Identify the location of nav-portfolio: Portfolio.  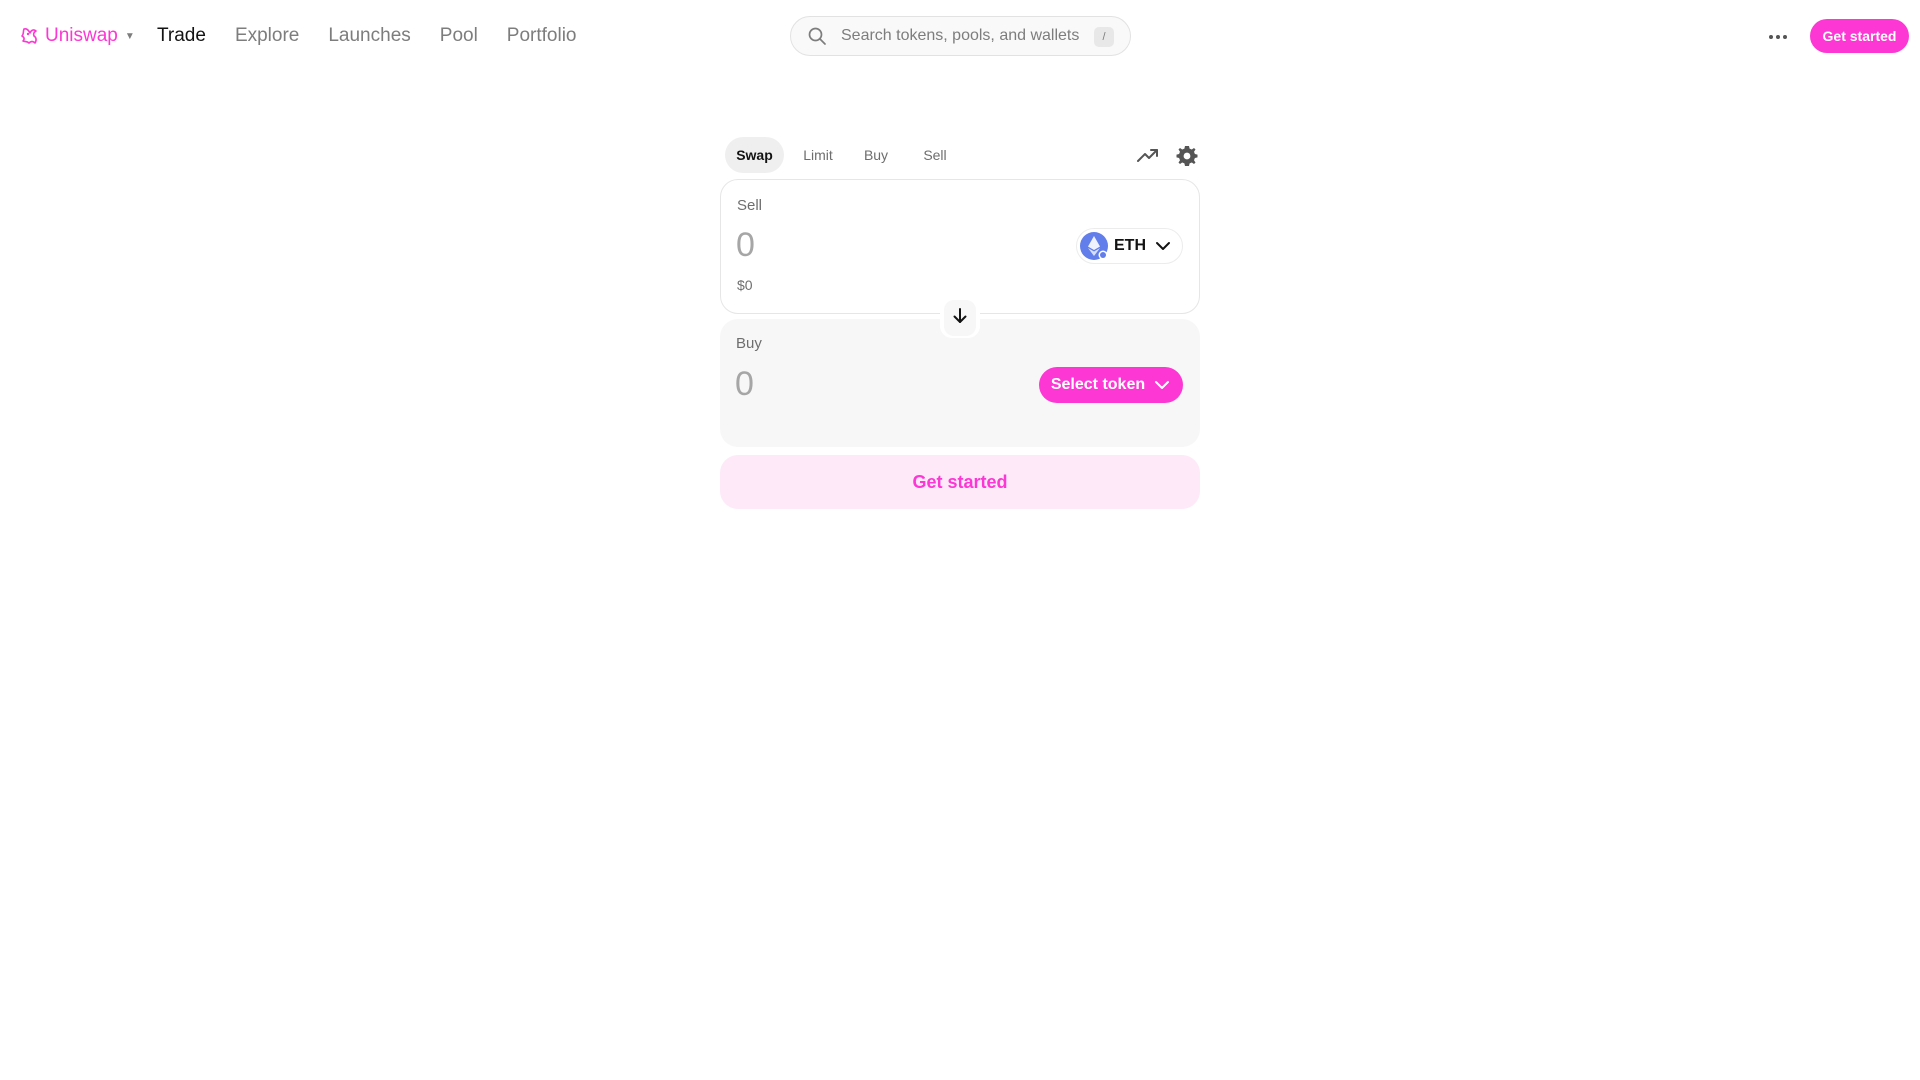
(542, 36).